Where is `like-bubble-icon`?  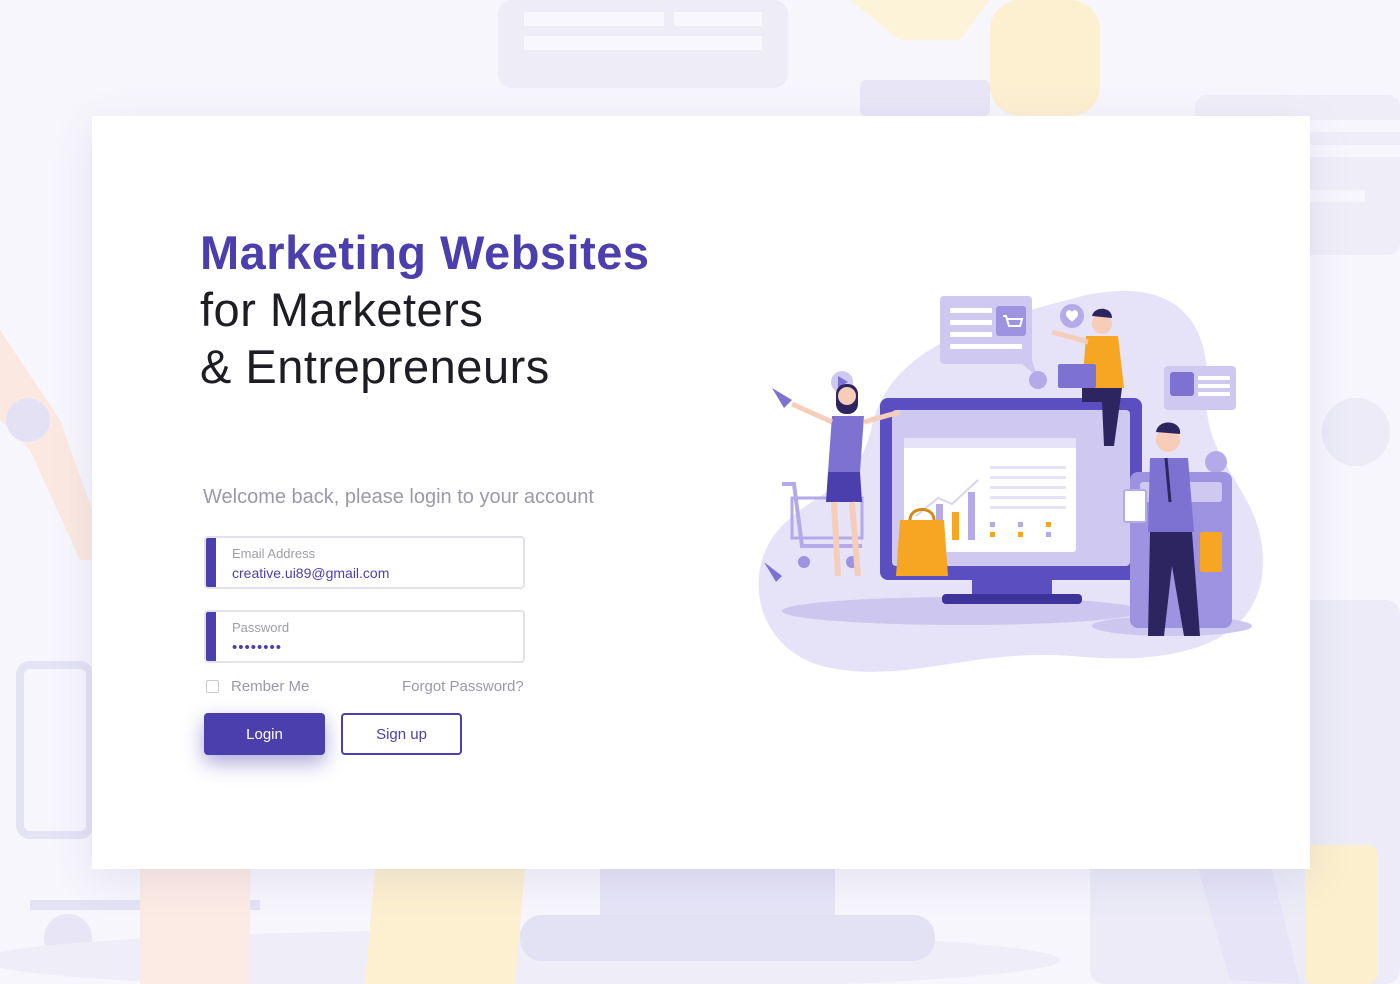 like-bubble-icon is located at coordinates (1216, 462).